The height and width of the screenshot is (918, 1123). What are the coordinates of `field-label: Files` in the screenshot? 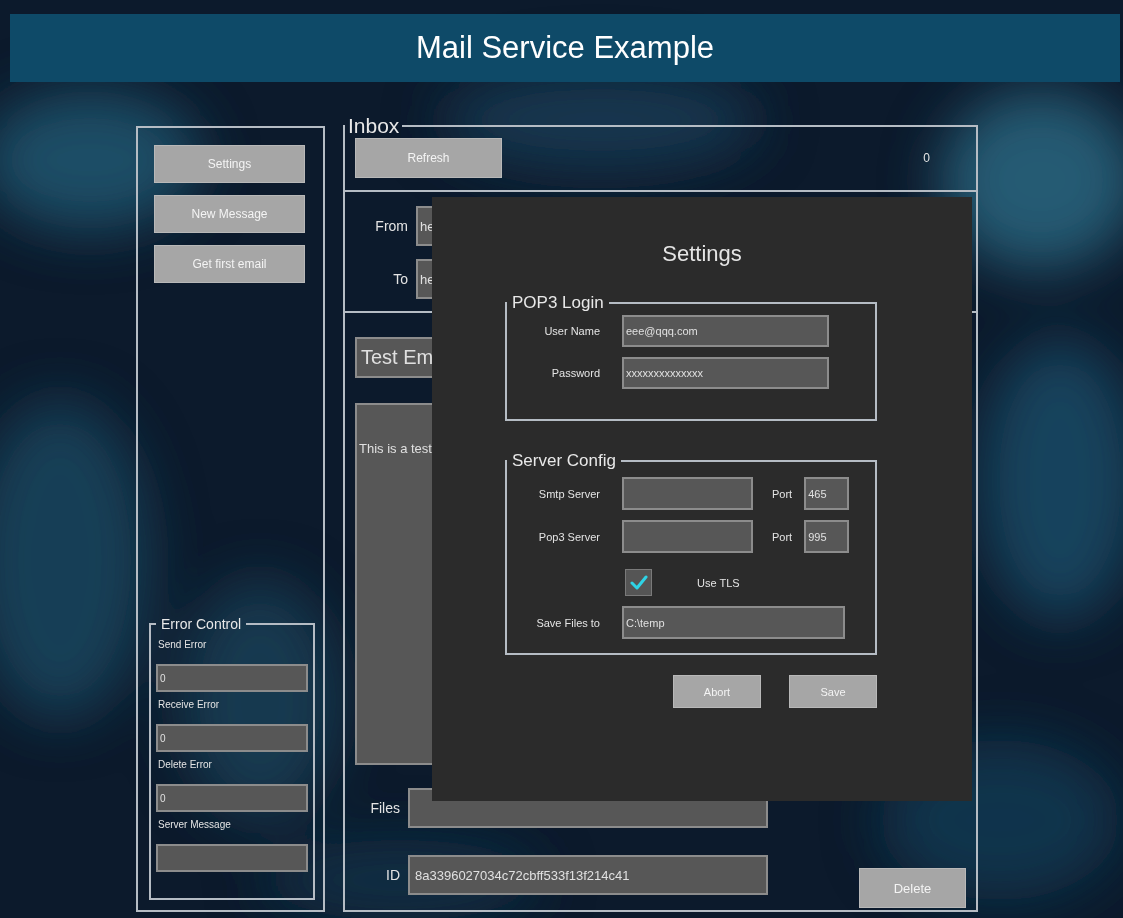 It's located at (384, 808).